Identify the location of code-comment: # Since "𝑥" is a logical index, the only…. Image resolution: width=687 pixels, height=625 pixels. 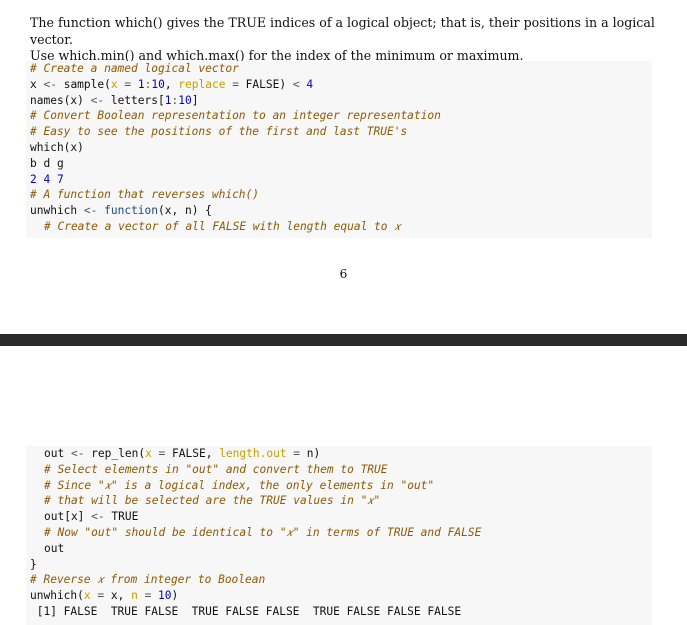
(239, 485).